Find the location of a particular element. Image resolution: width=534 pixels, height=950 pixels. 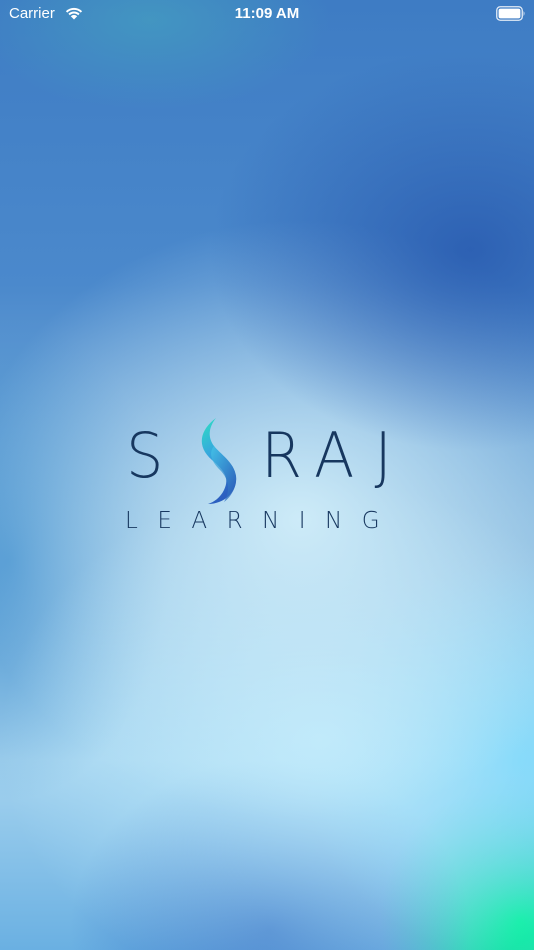

clock-time: 11:09 AM is located at coordinates (267, 13).